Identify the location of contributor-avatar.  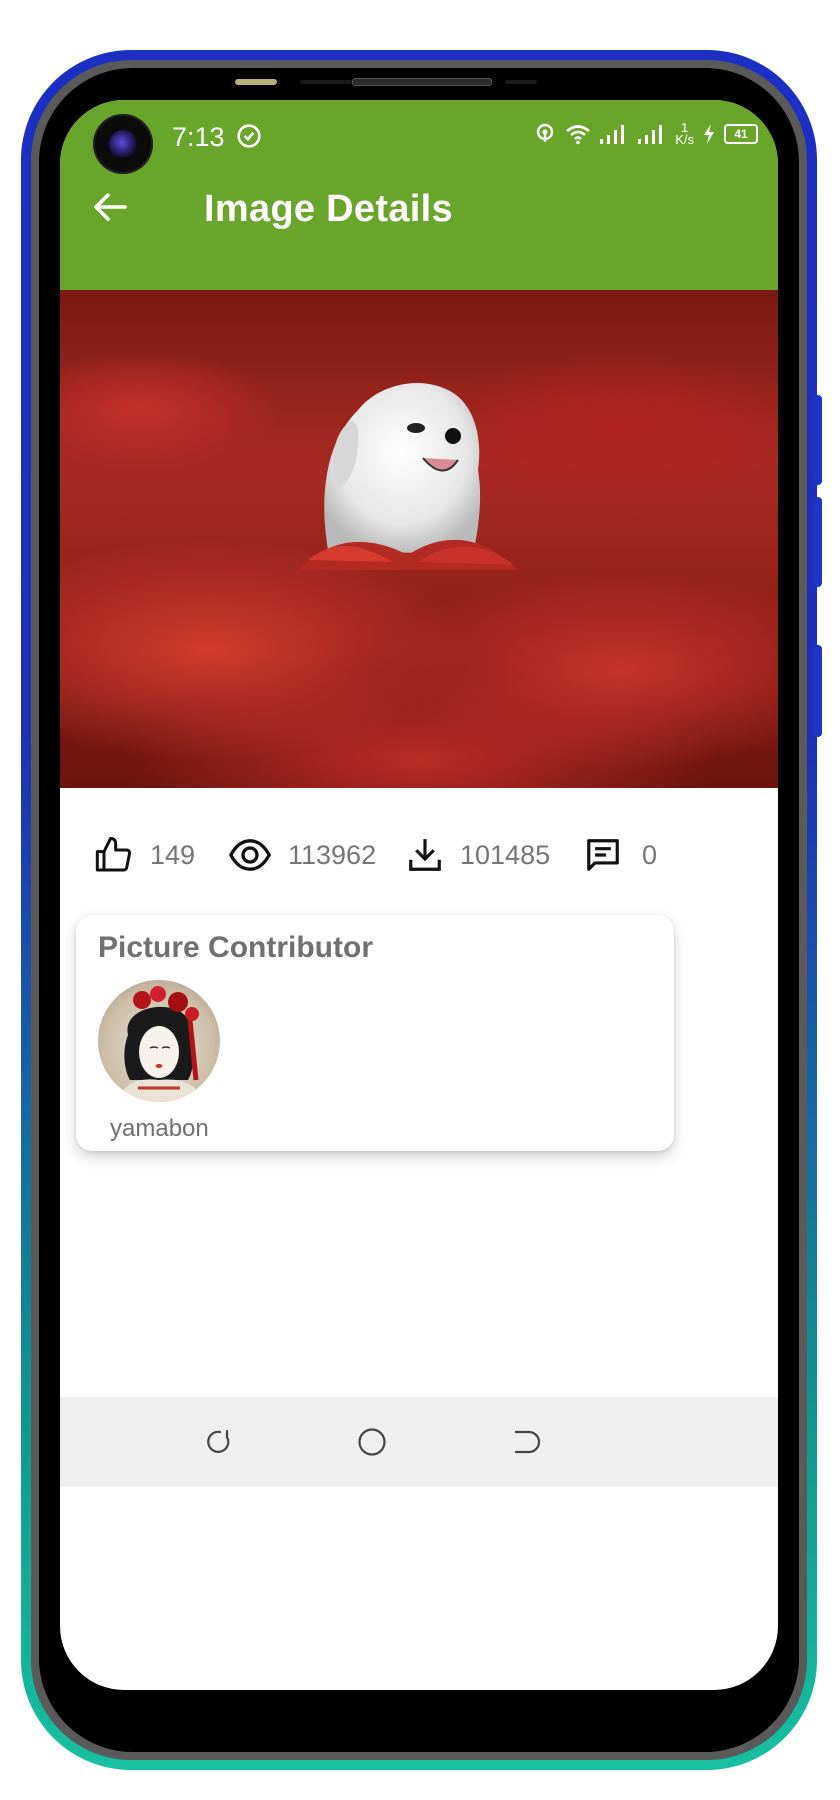
(159, 1041).